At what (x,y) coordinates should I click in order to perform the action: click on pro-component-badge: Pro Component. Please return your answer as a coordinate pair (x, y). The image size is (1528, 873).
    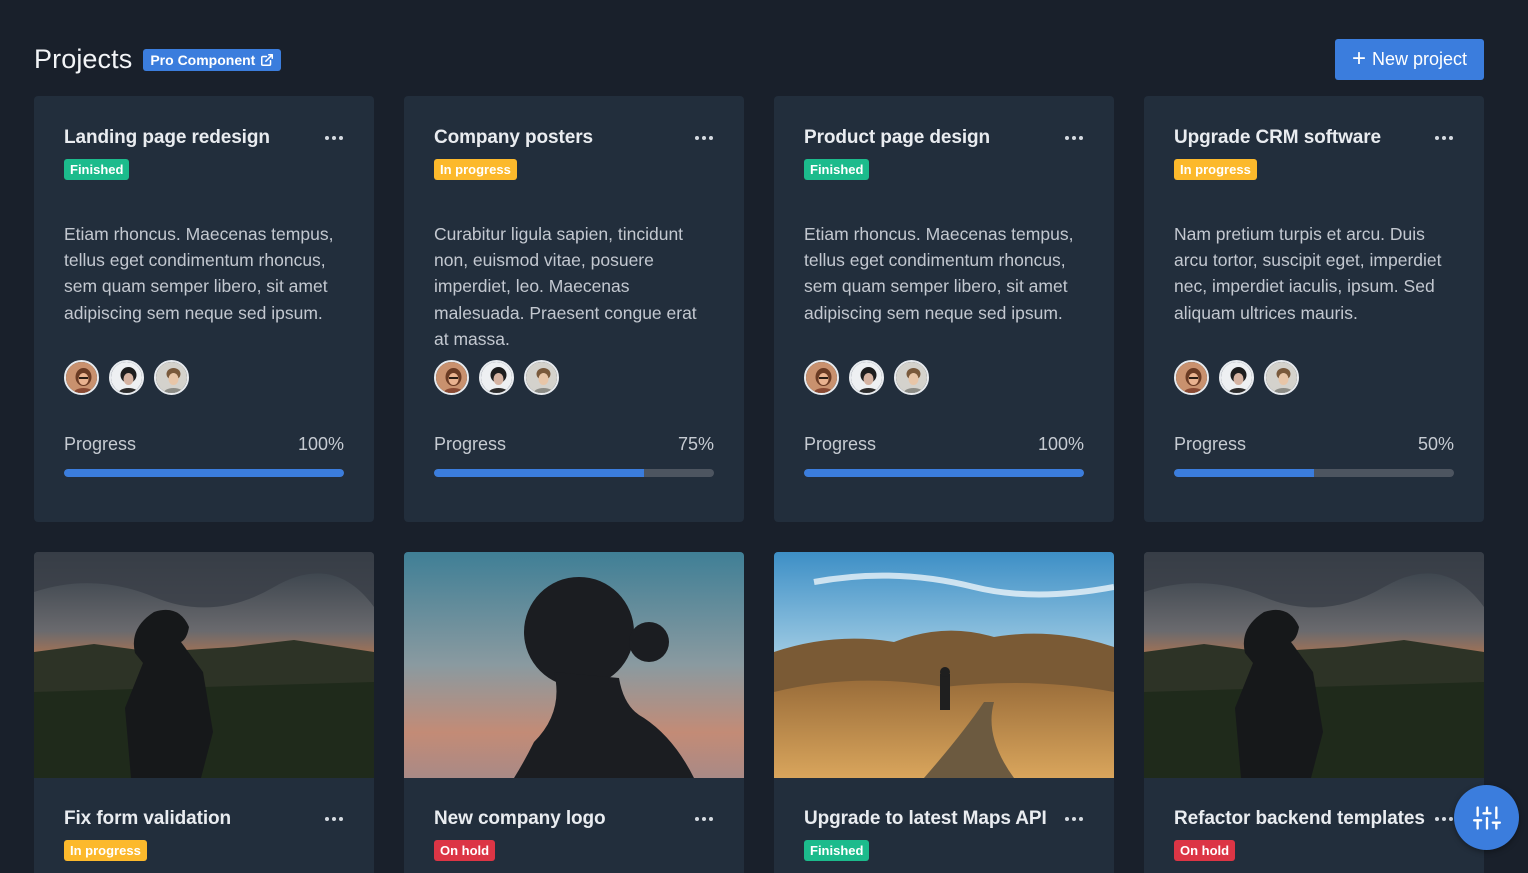
    Looking at the image, I should click on (212, 59).